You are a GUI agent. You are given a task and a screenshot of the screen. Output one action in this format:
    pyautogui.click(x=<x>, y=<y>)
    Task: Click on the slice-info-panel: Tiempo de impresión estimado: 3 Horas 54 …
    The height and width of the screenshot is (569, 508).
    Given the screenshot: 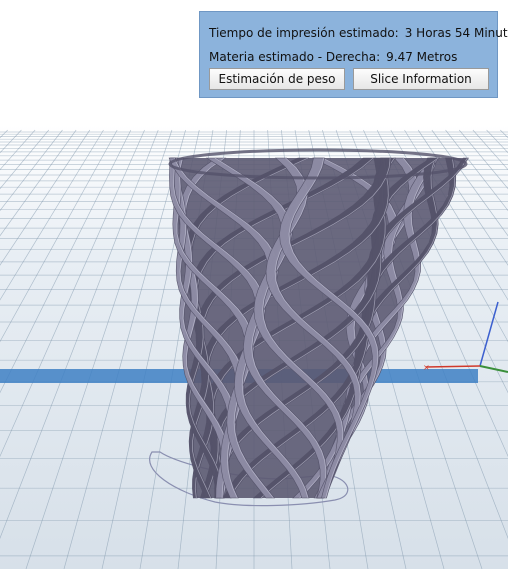 What is the action you would take?
    pyautogui.click(x=353, y=54)
    